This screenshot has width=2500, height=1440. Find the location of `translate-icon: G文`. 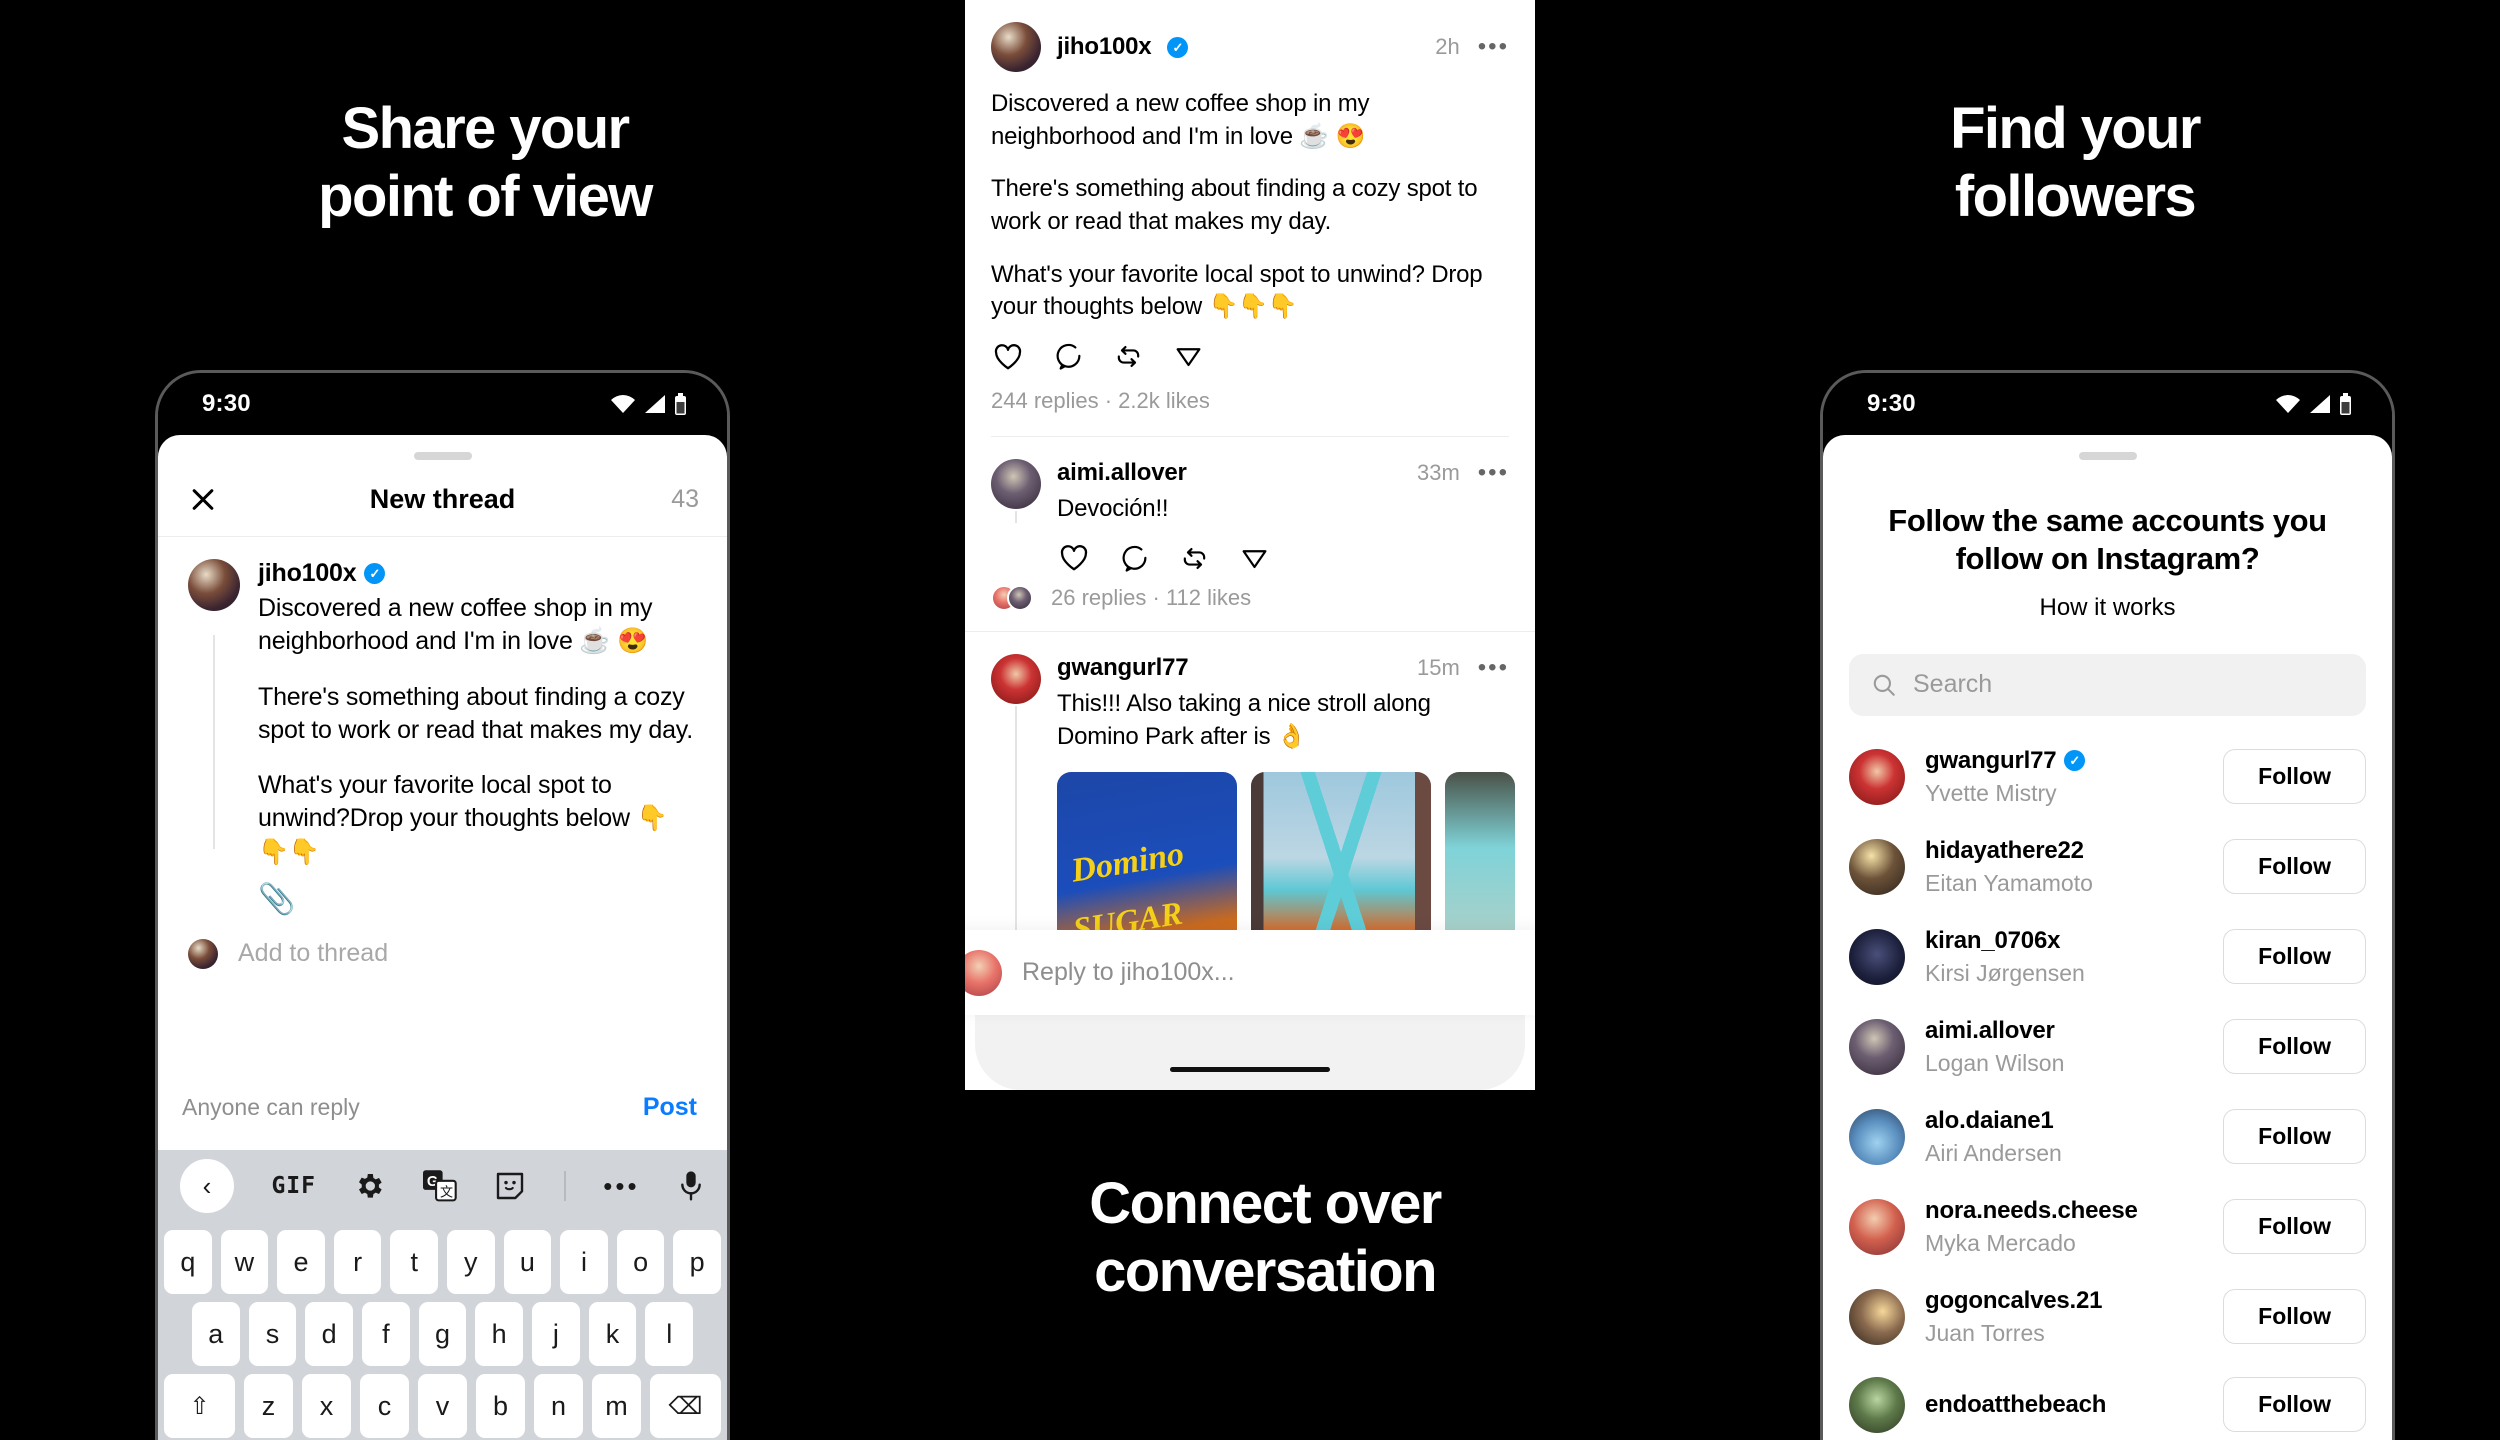

translate-icon: G文 is located at coordinates (439, 1186).